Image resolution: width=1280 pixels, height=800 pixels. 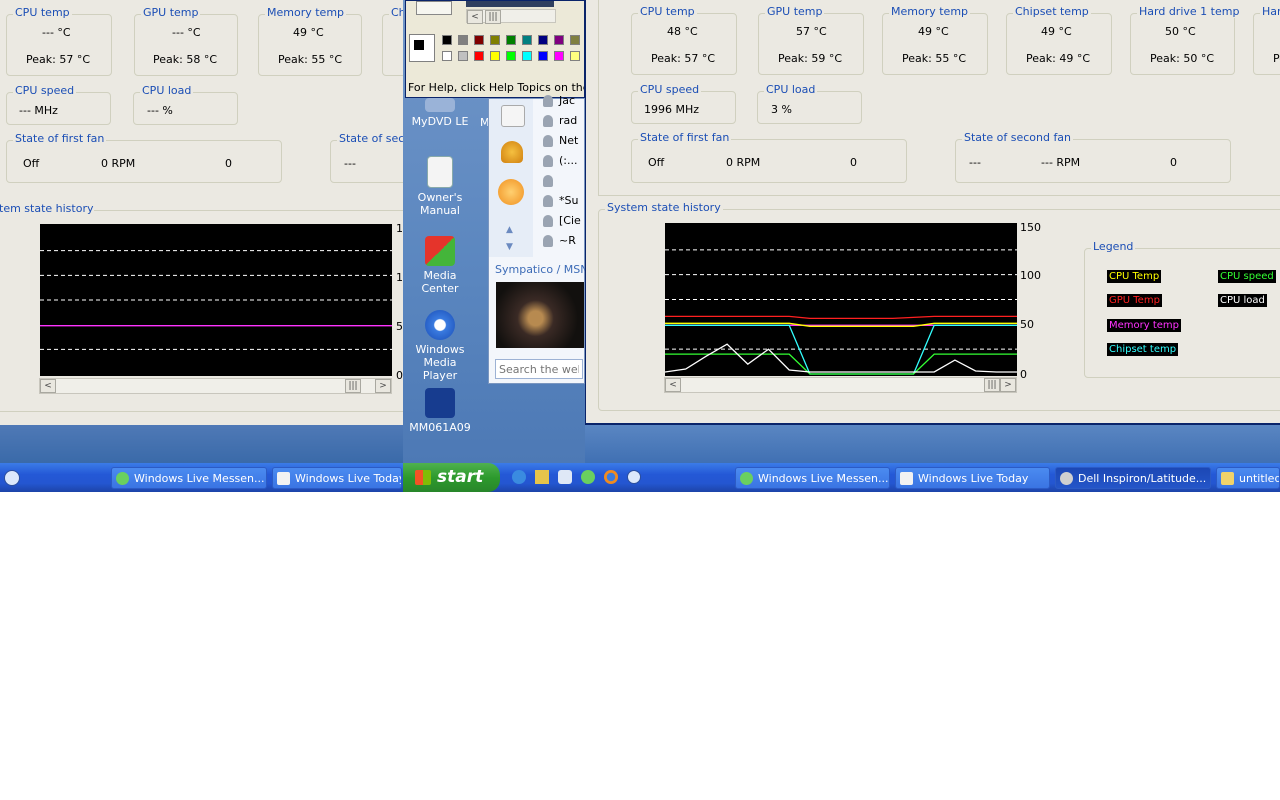 What do you see at coordinates (1061, 162) in the screenshot?
I see `fan2-rpm: --- RPM` at bounding box center [1061, 162].